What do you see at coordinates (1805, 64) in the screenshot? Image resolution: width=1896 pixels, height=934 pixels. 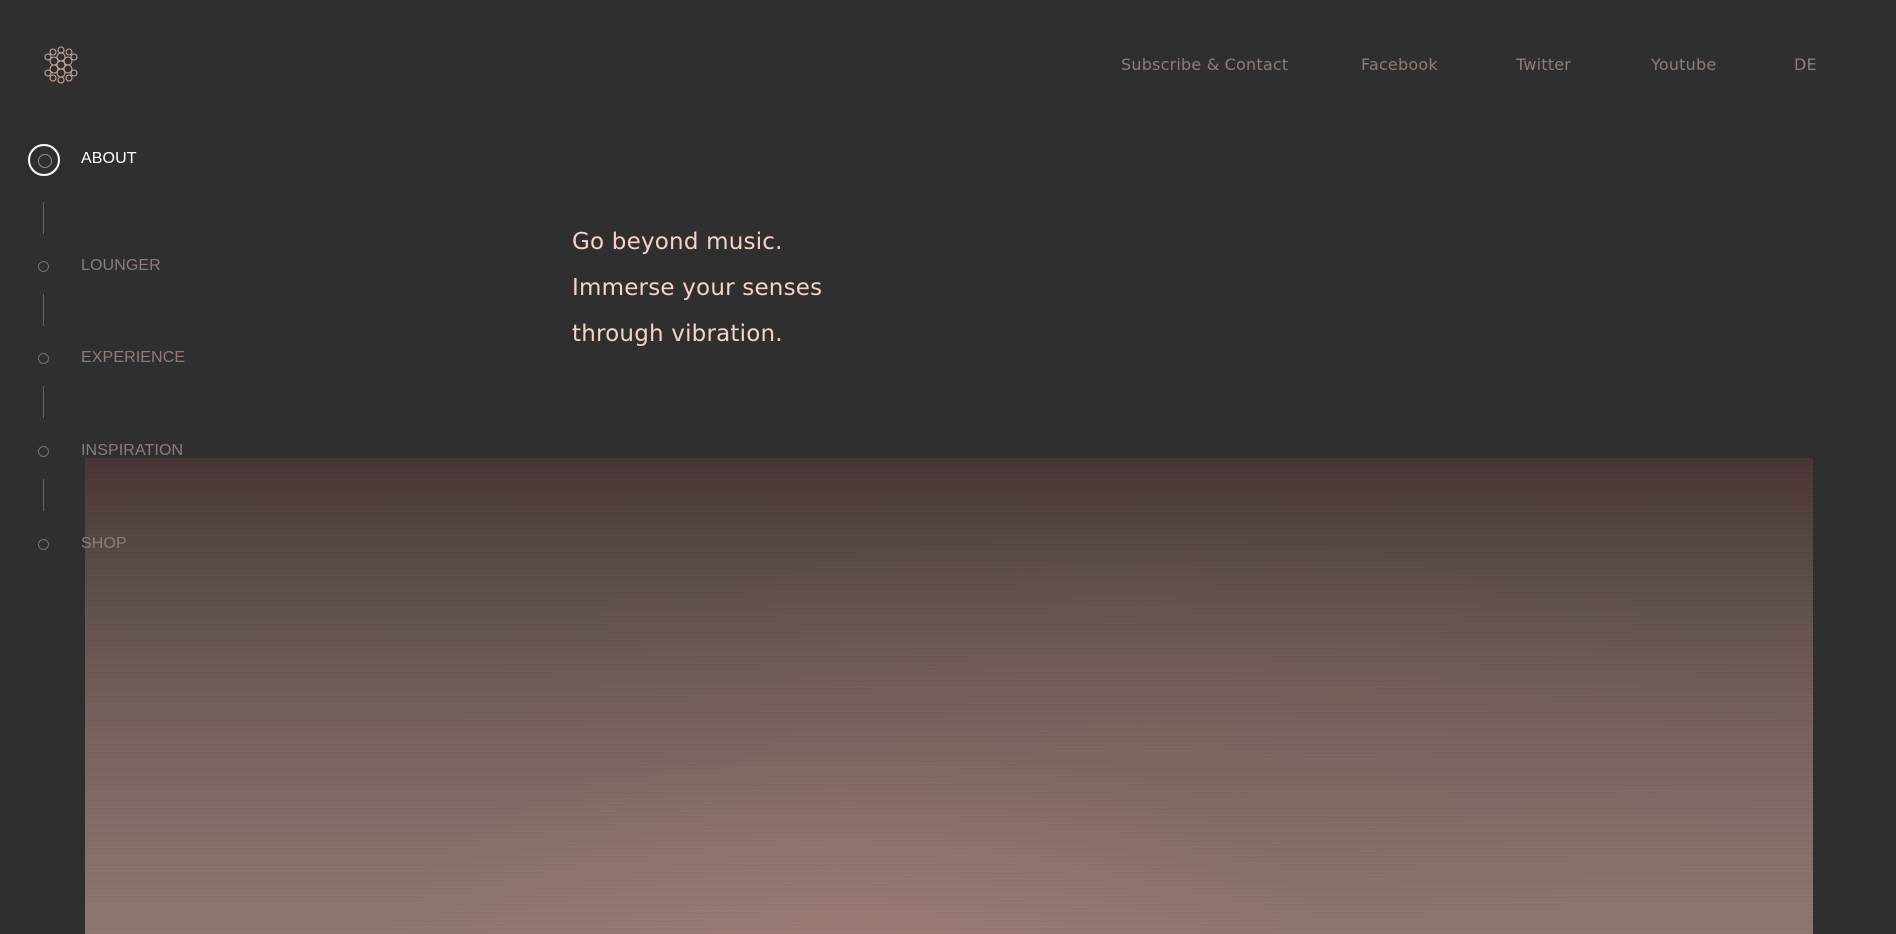 I see `nav-language-de: DE` at bounding box center [1805, 64].